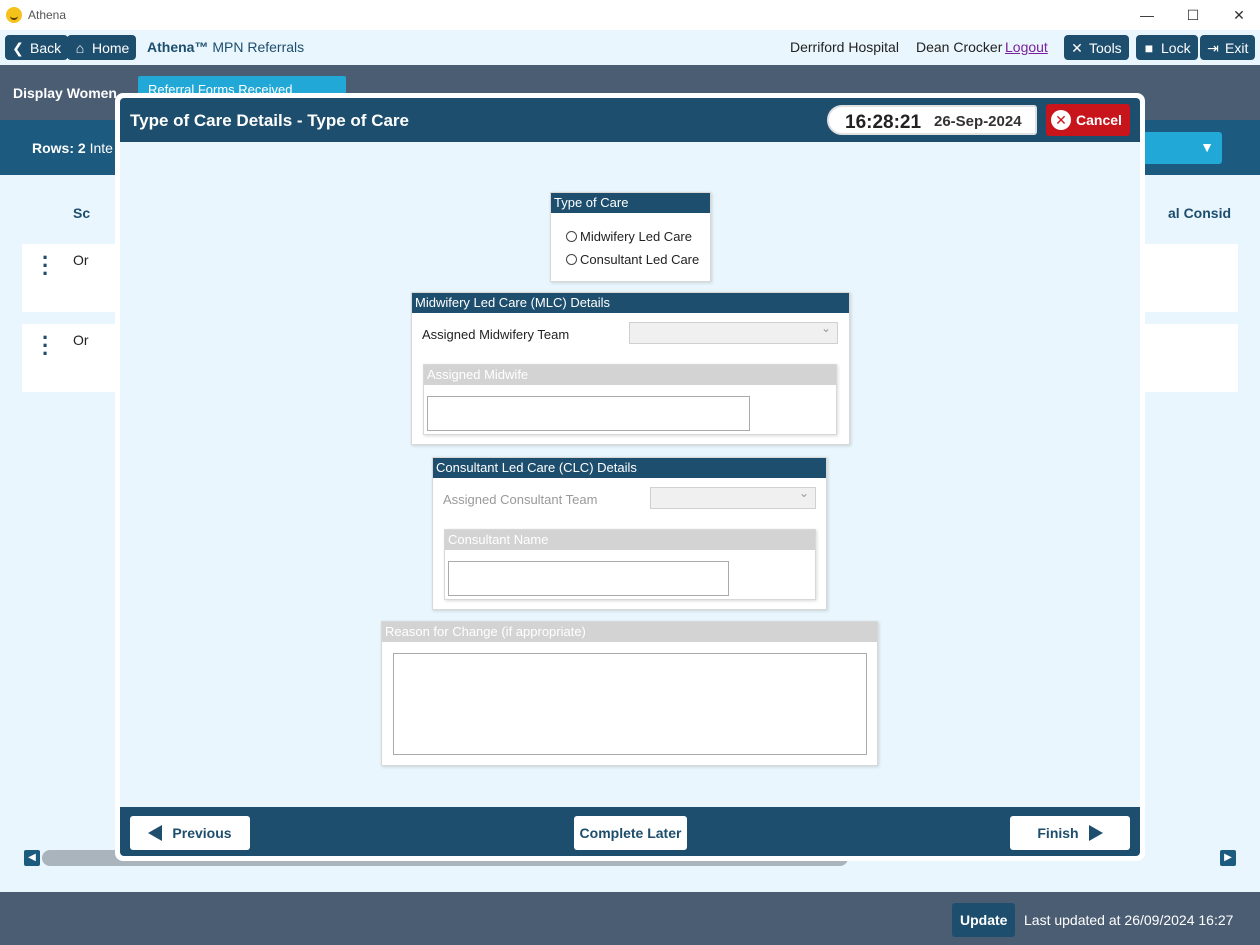  I want to click on midwifery-team-select, so click(733, 332).